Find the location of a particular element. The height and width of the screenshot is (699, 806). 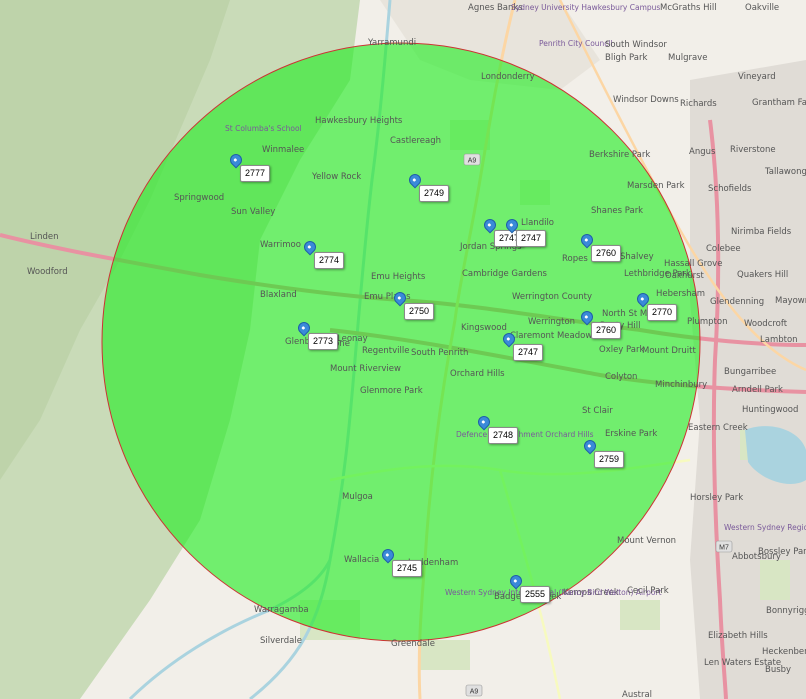

highway-shield-label-2: A9 is located at coordinates (474, 692).